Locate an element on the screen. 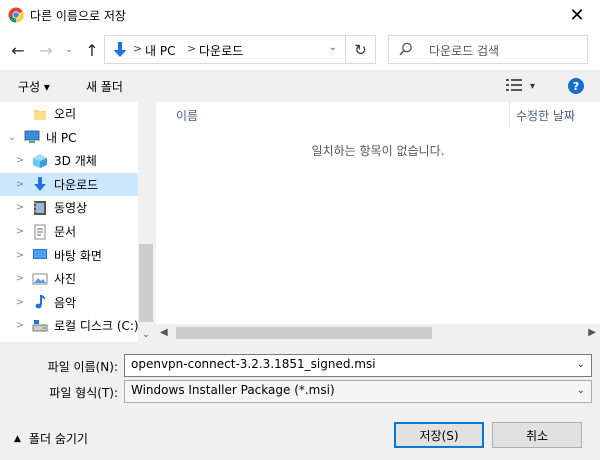  forward-button: → is located at coordinates (46, 50).